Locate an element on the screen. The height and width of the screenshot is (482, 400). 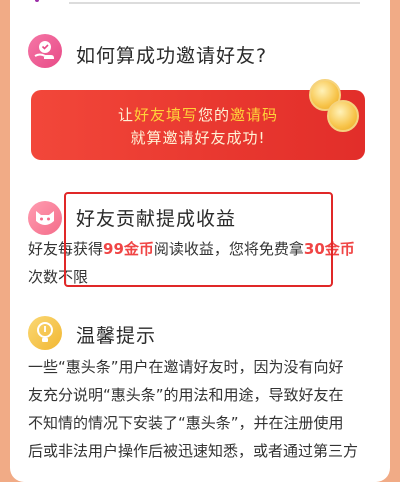
section-accent-bar is located at coordinates (37, 1).